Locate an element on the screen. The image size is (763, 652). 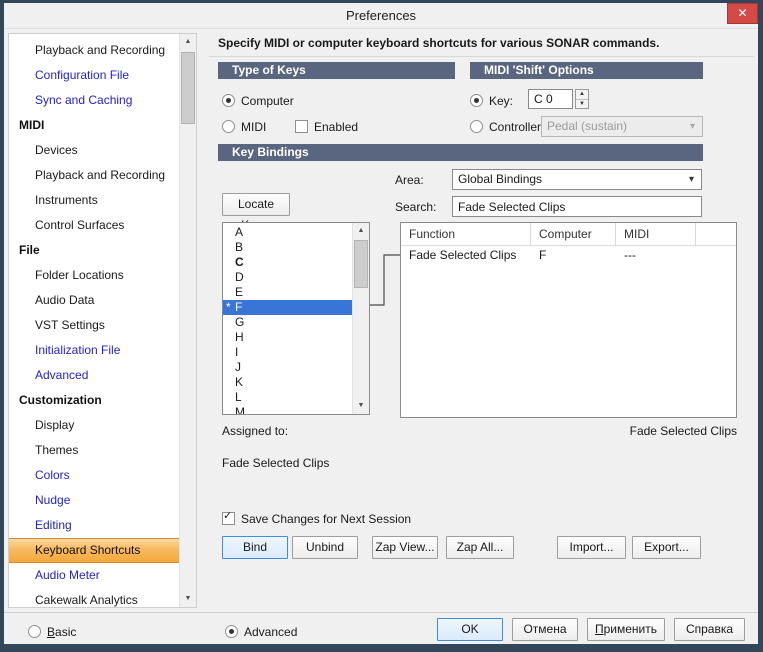
key-list-item: E is located at coordinates (287, 292).